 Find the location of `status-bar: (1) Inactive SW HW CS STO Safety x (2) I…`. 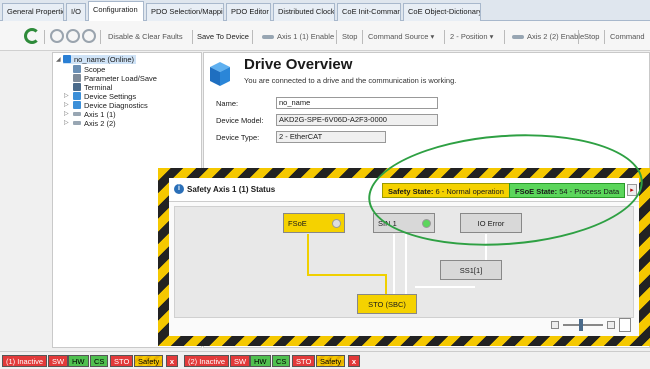

status-bar: (1) Inactive SW HW CS STO Safety x (2) I… is located at coordinates (325, 360).